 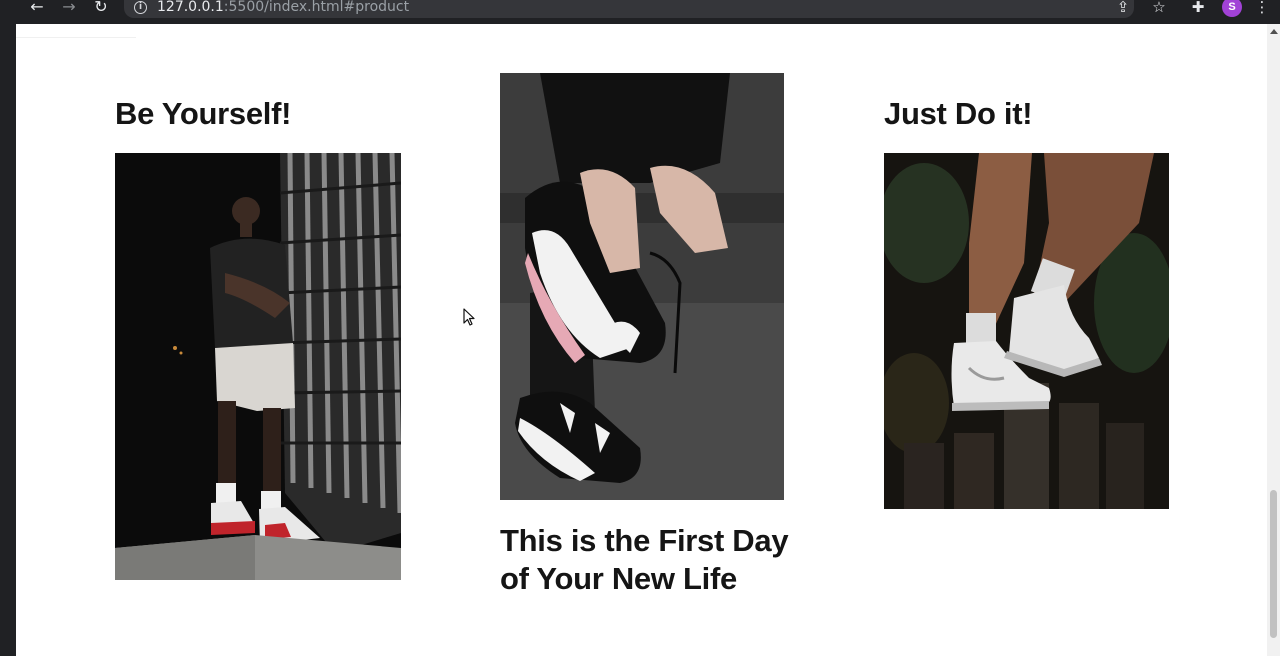 What do you see at coordinates (1274, 31) in the screenshot?
I see `scroll-up-arrow-icon` at bounding box center [1274, 31].